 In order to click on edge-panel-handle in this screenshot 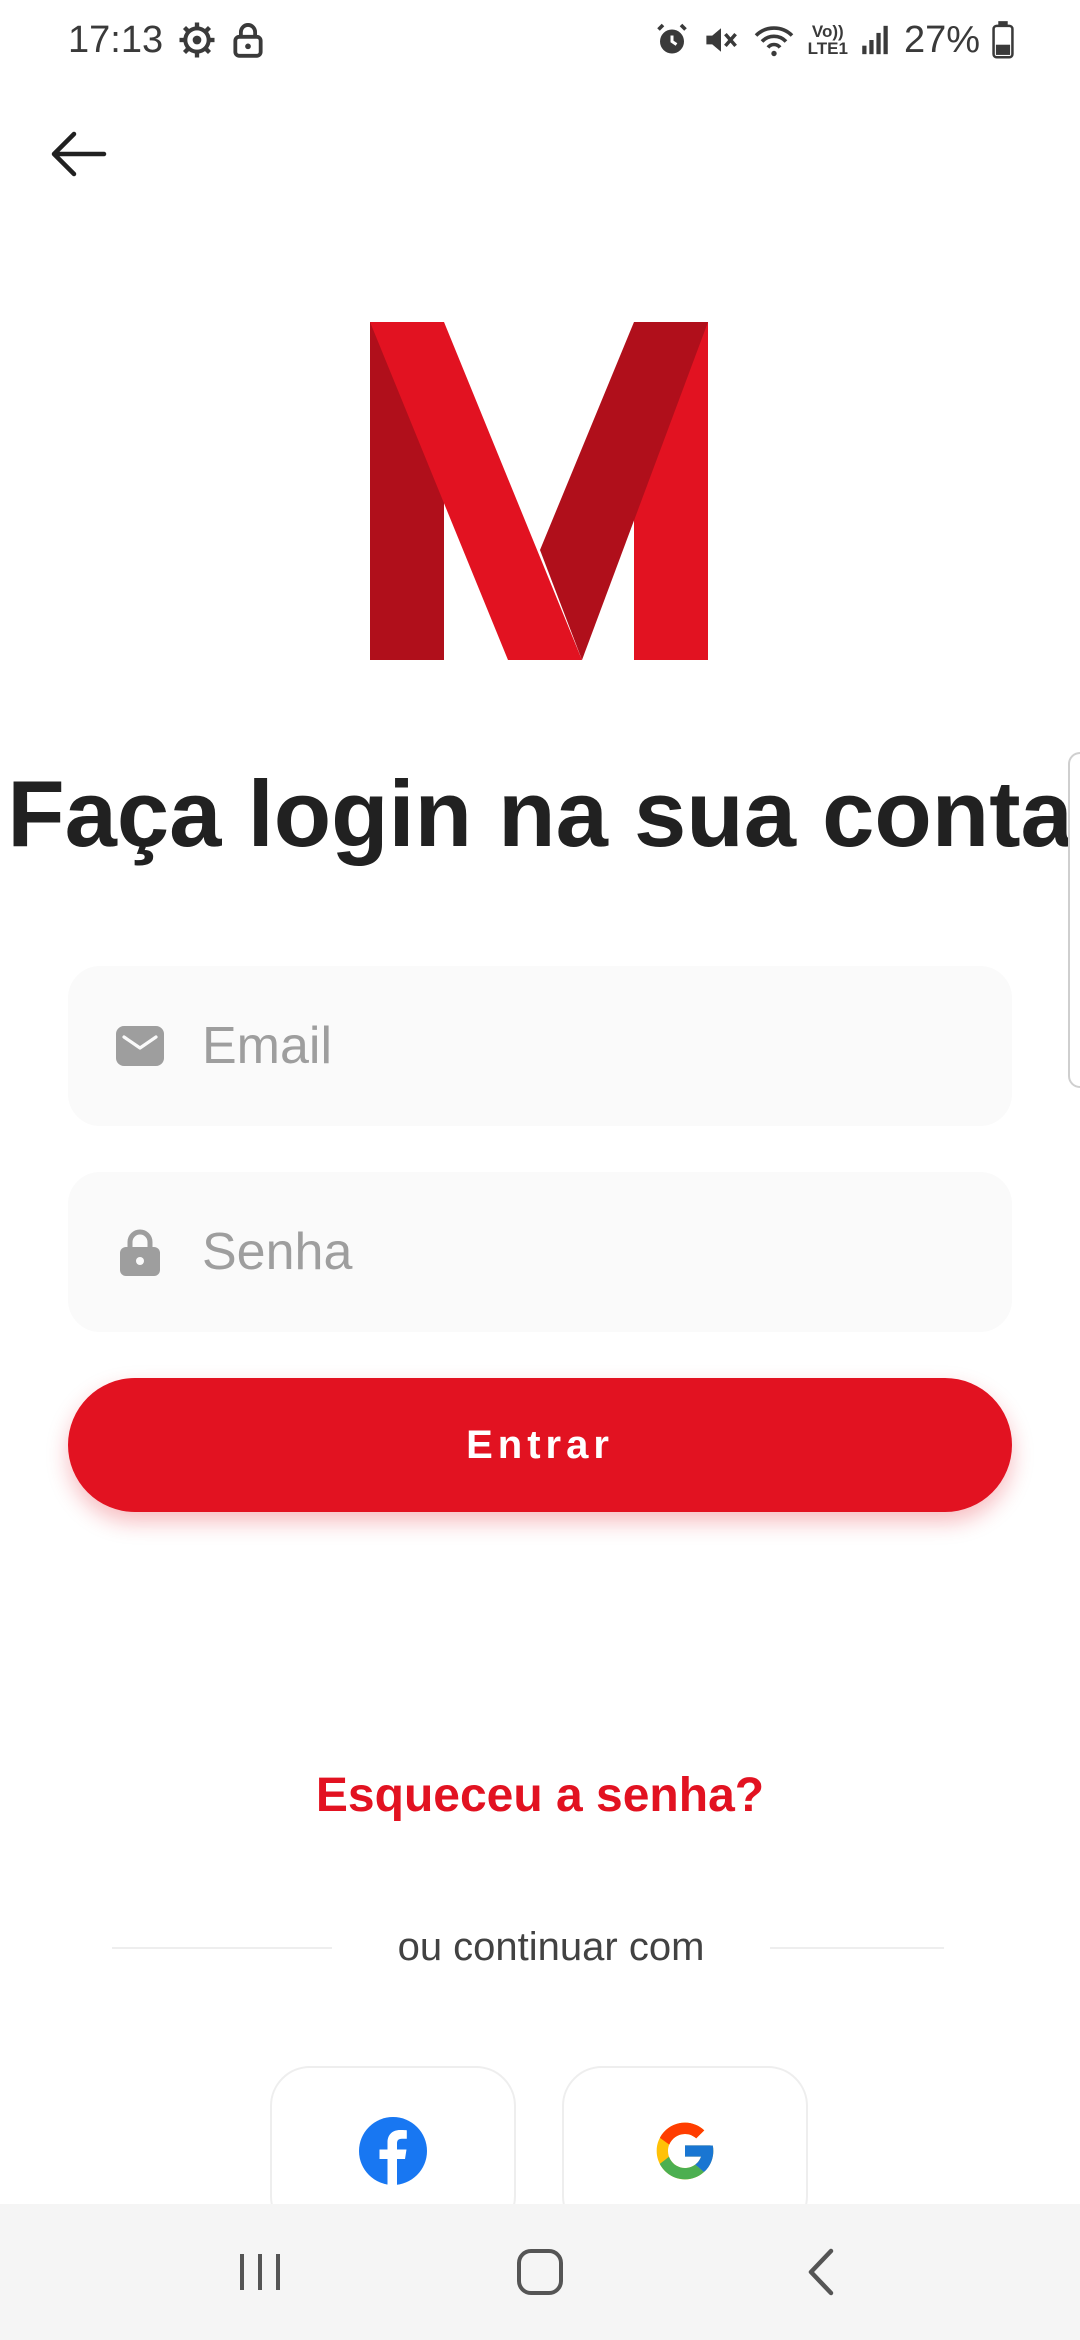, I will do `click(1074, 920)`.